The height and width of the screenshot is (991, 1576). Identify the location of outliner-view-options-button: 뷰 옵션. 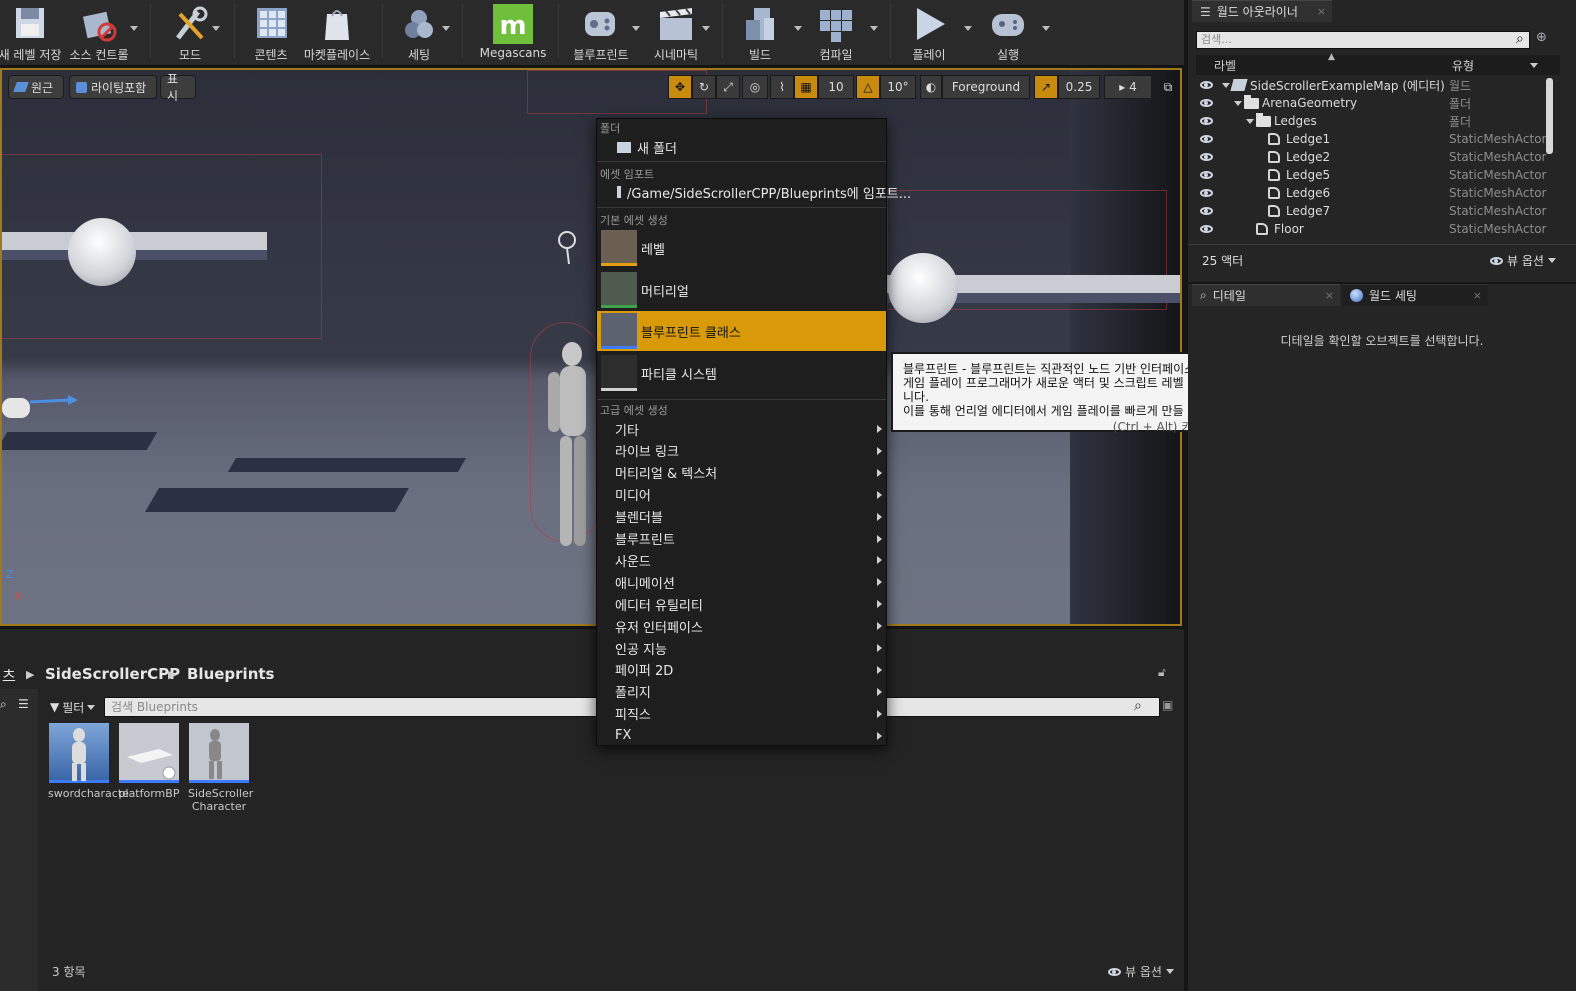
(1523, 260).